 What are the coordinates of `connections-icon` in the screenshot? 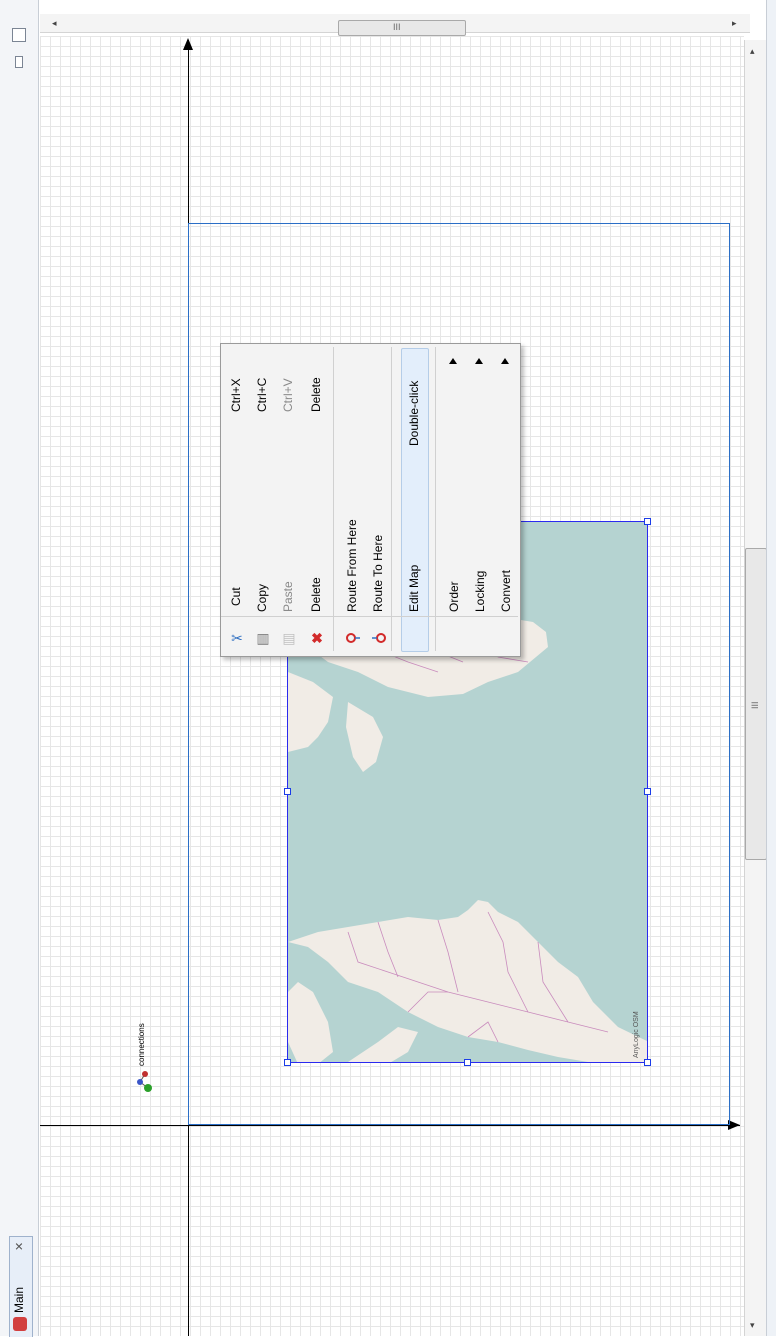 It's located at (145, 1080).